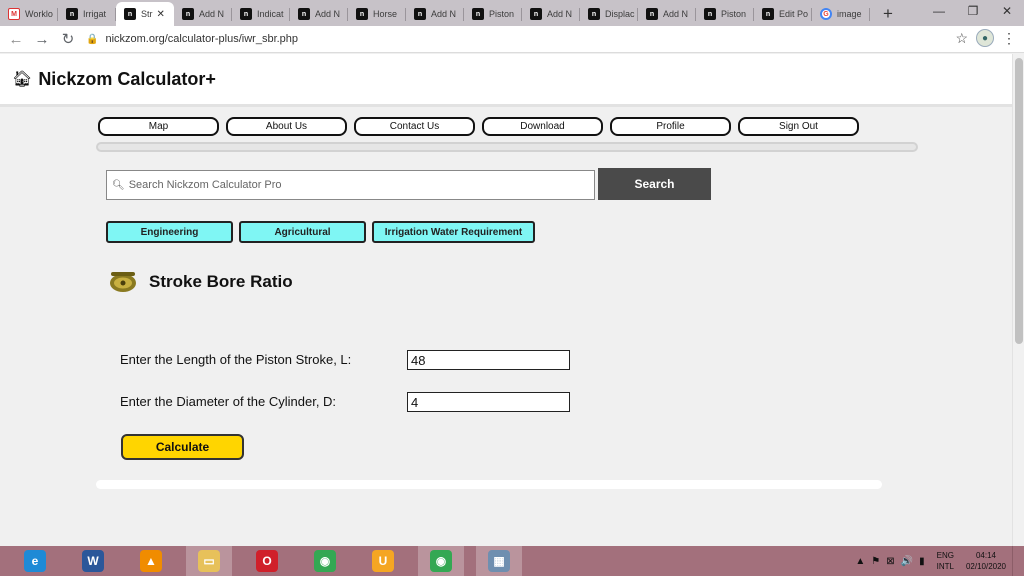  I want to click on calculate-button: Calculate, so click(182, 447).